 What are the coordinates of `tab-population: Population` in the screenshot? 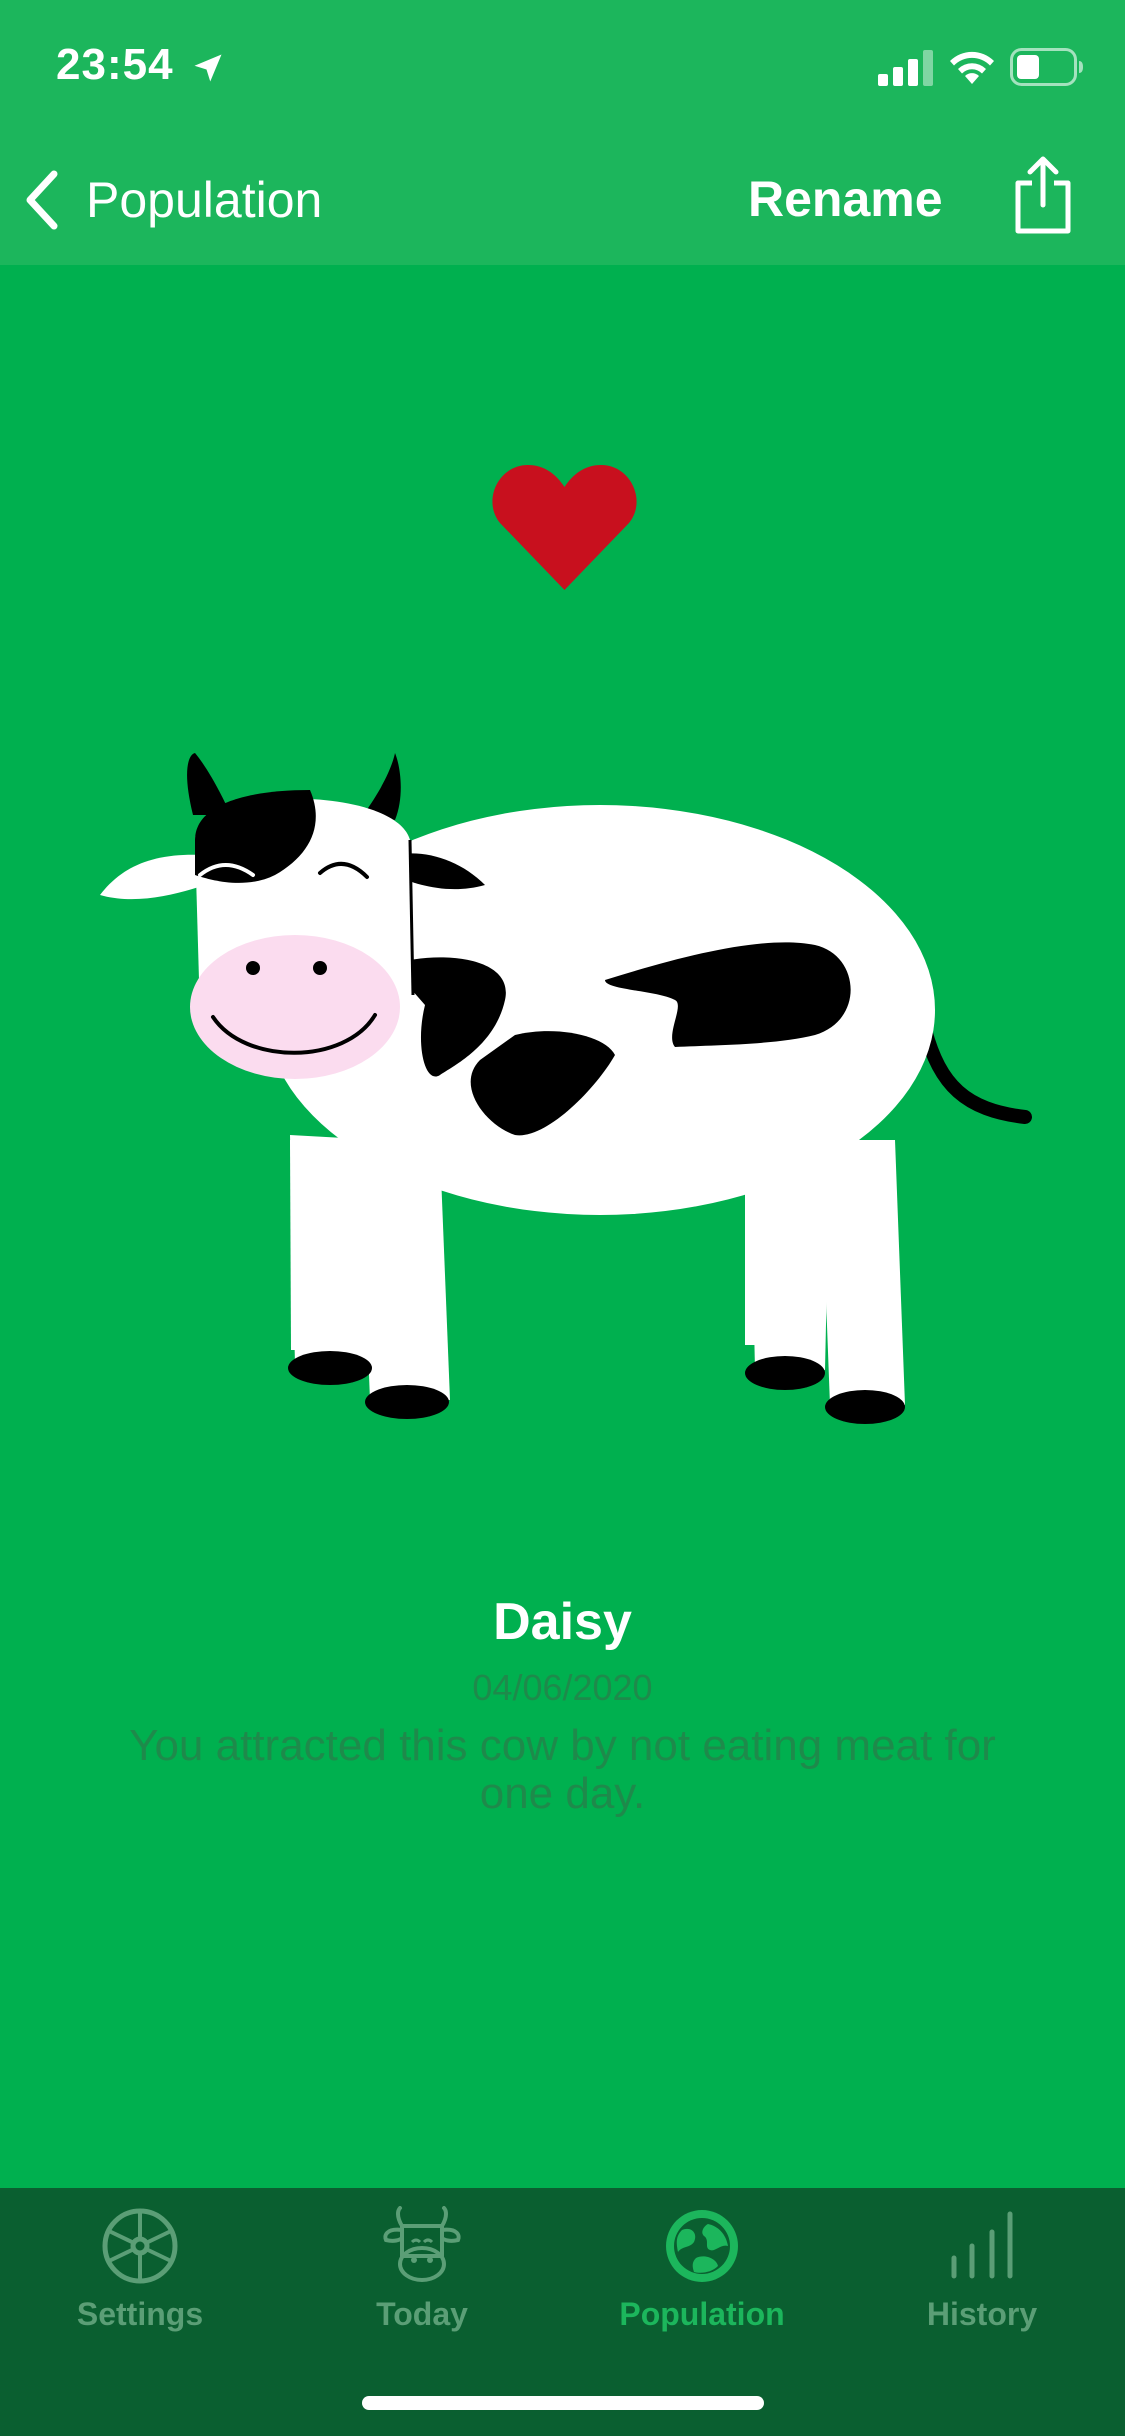 It's located at (702, 2281).